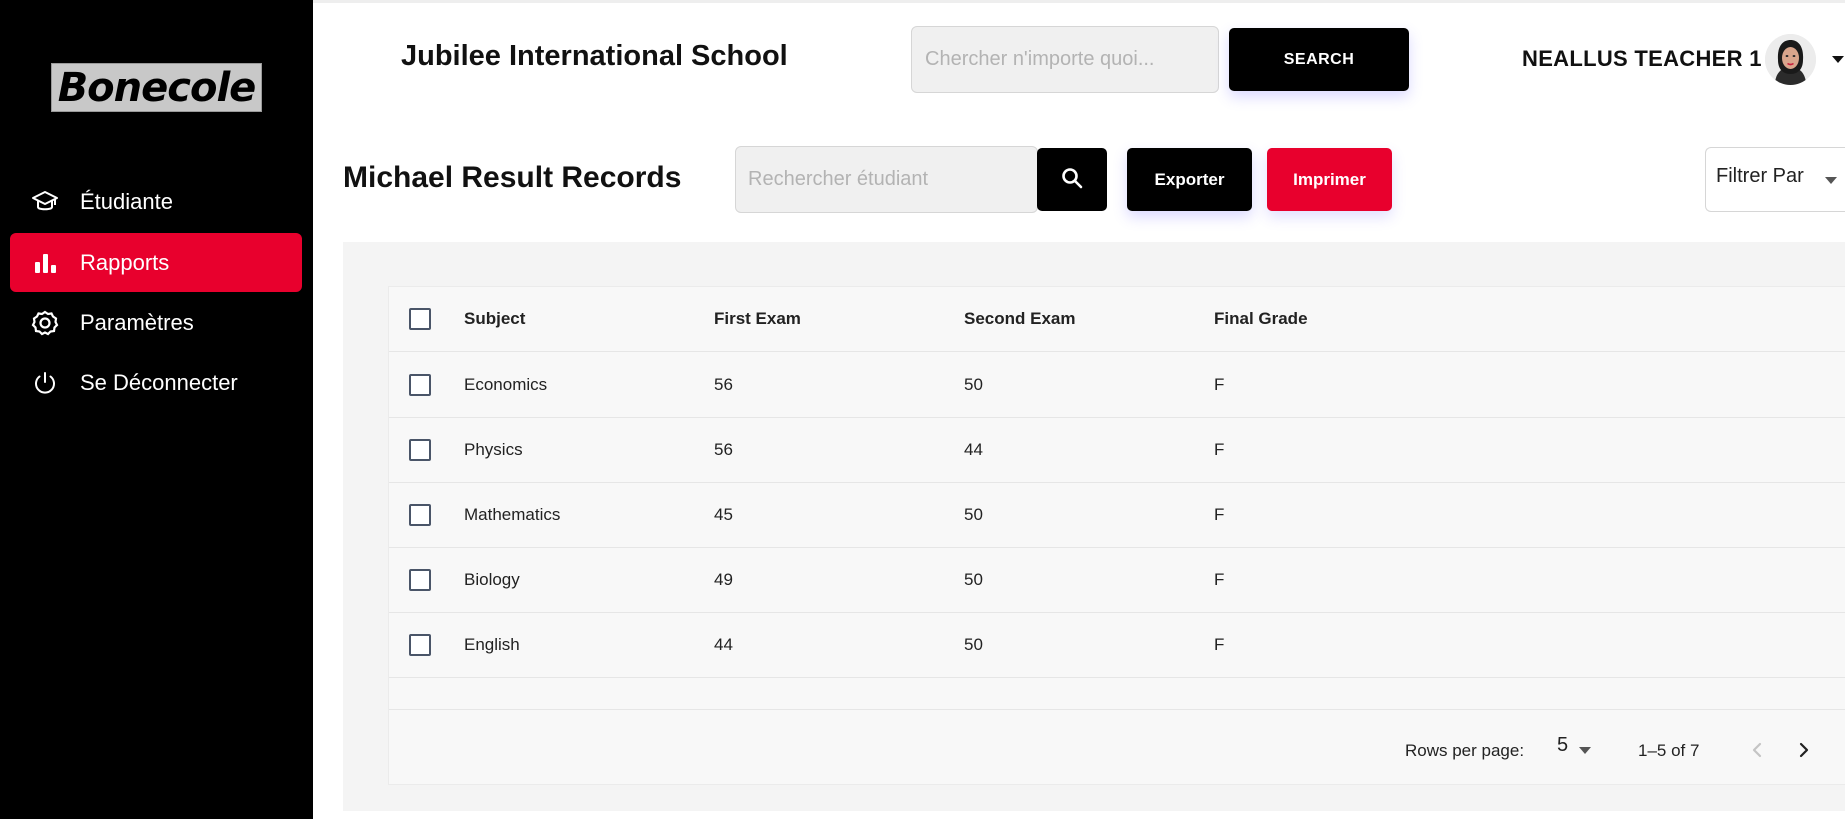 The width and height of the screenshot is (1845, 819). What do you see at coordinates (137, 322) in the screenshot?
I see `sidebar-item-label: Paramètres` at bounding box center [137, 322].